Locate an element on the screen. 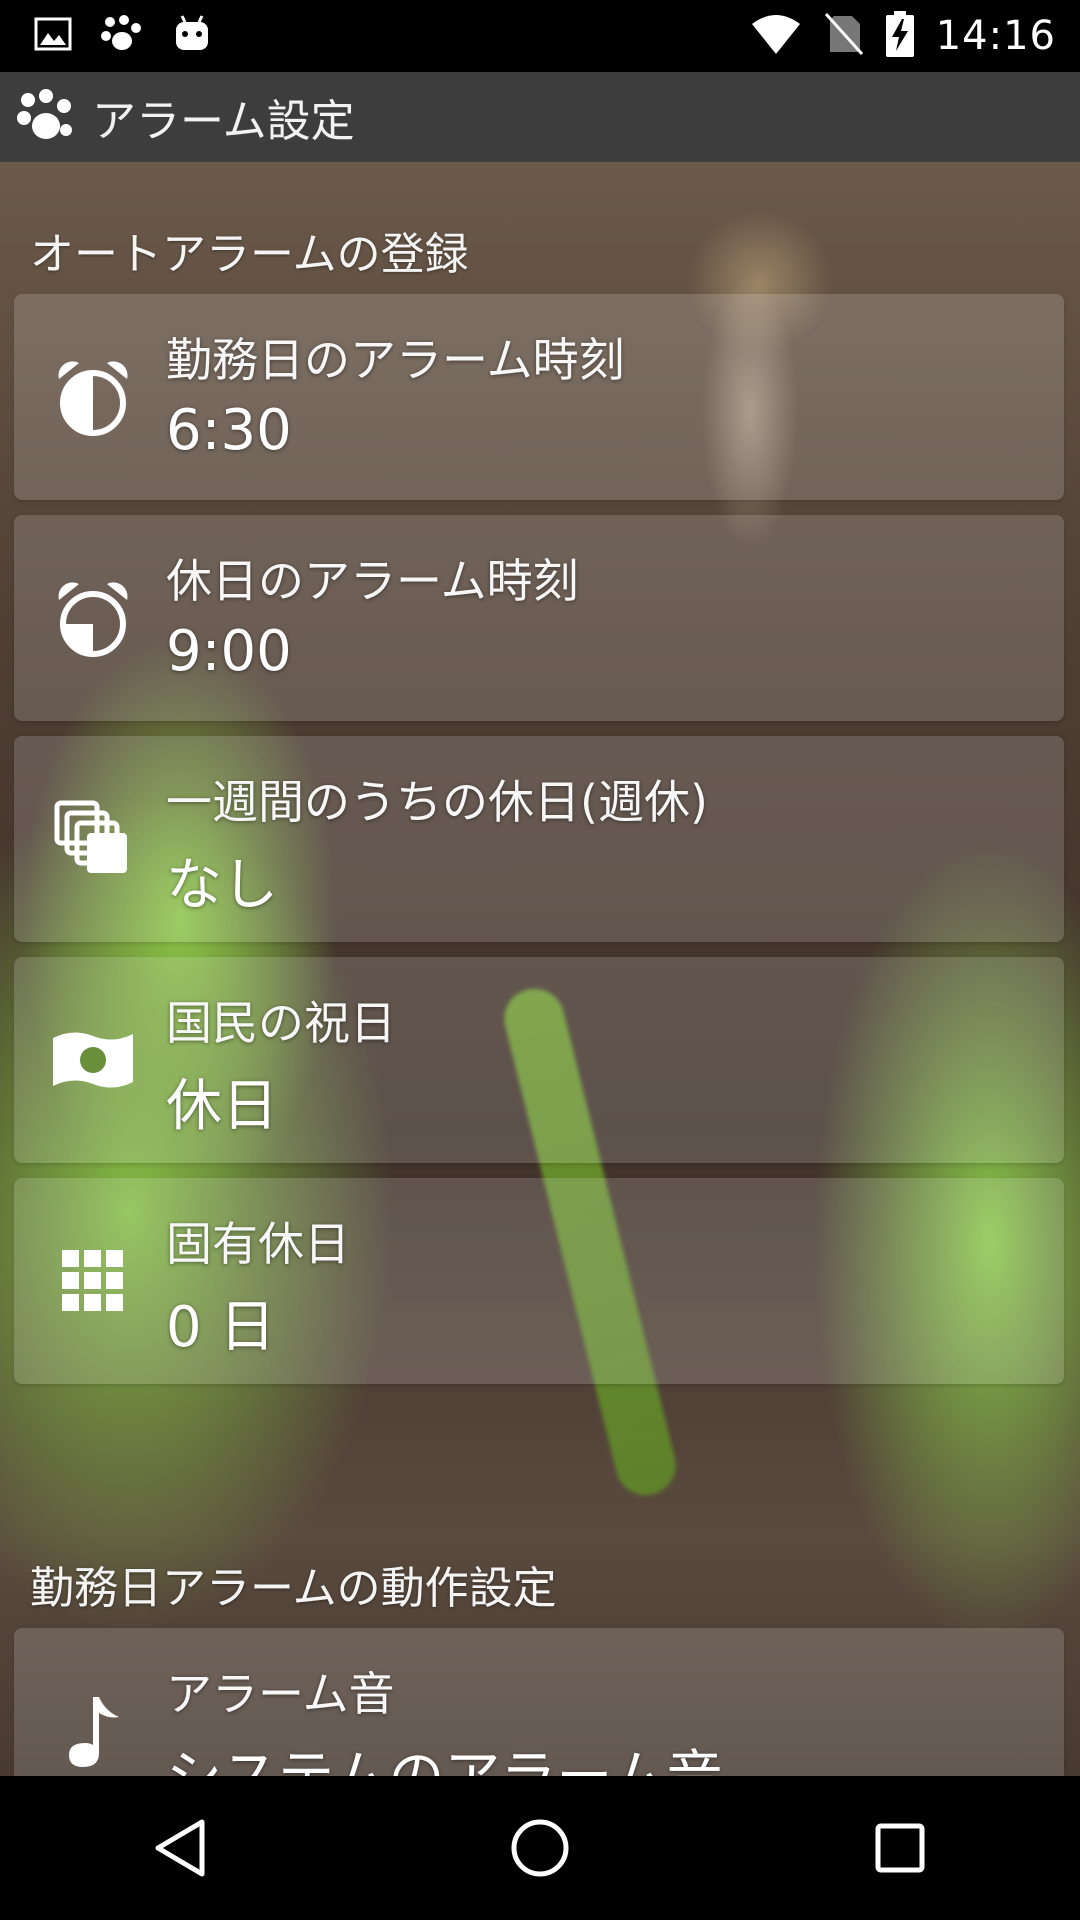 Image resolution: width=1080 pixels, height=1920 pixels. navigation-bar is located at coordinates (540, 1848).